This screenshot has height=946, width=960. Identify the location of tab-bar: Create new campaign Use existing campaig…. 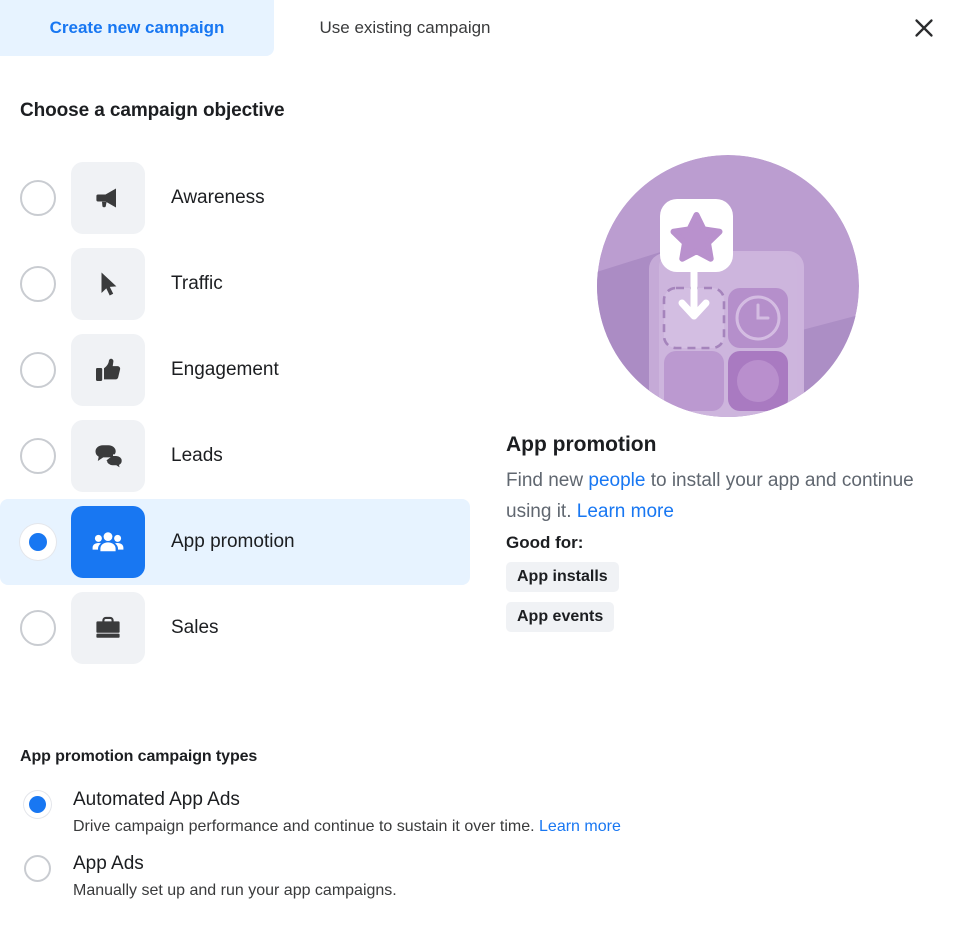
(480, 28).